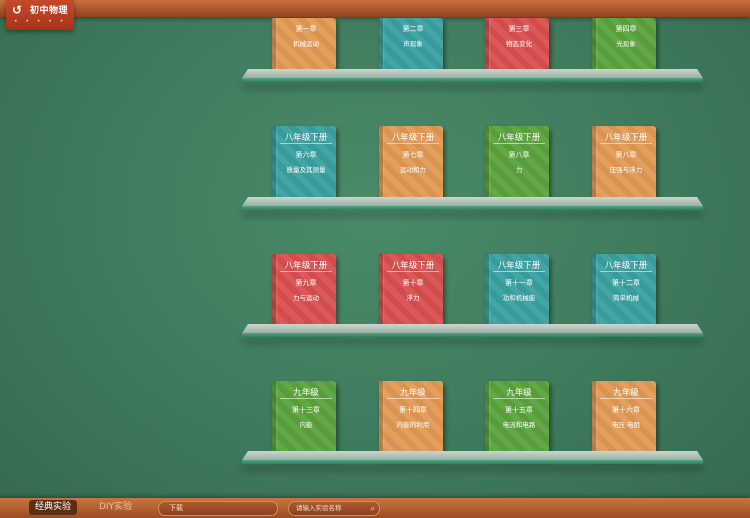 The width and height of the screenshot is (750, 518). I want to click on book: 八年级下册 第六章 质量及其测量, so click(304, 165).